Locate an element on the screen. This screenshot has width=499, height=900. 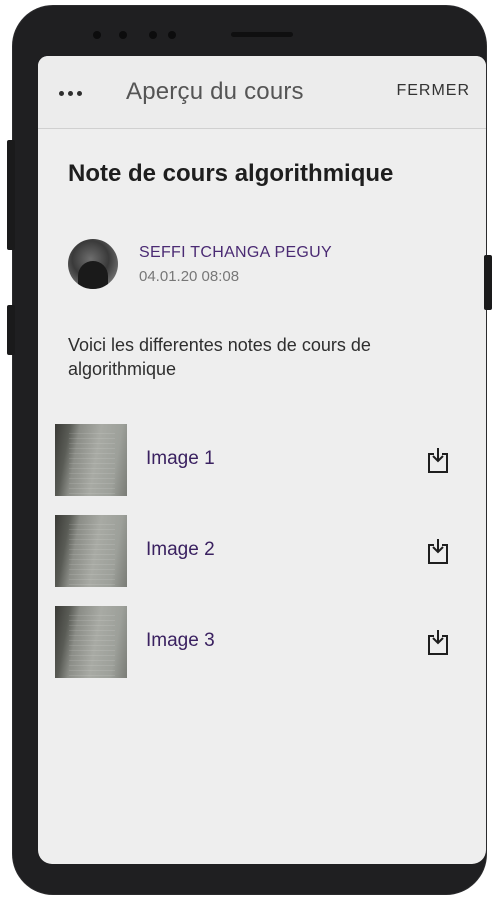
attachment-label: Image 1 is located at coordinates (180, 459).